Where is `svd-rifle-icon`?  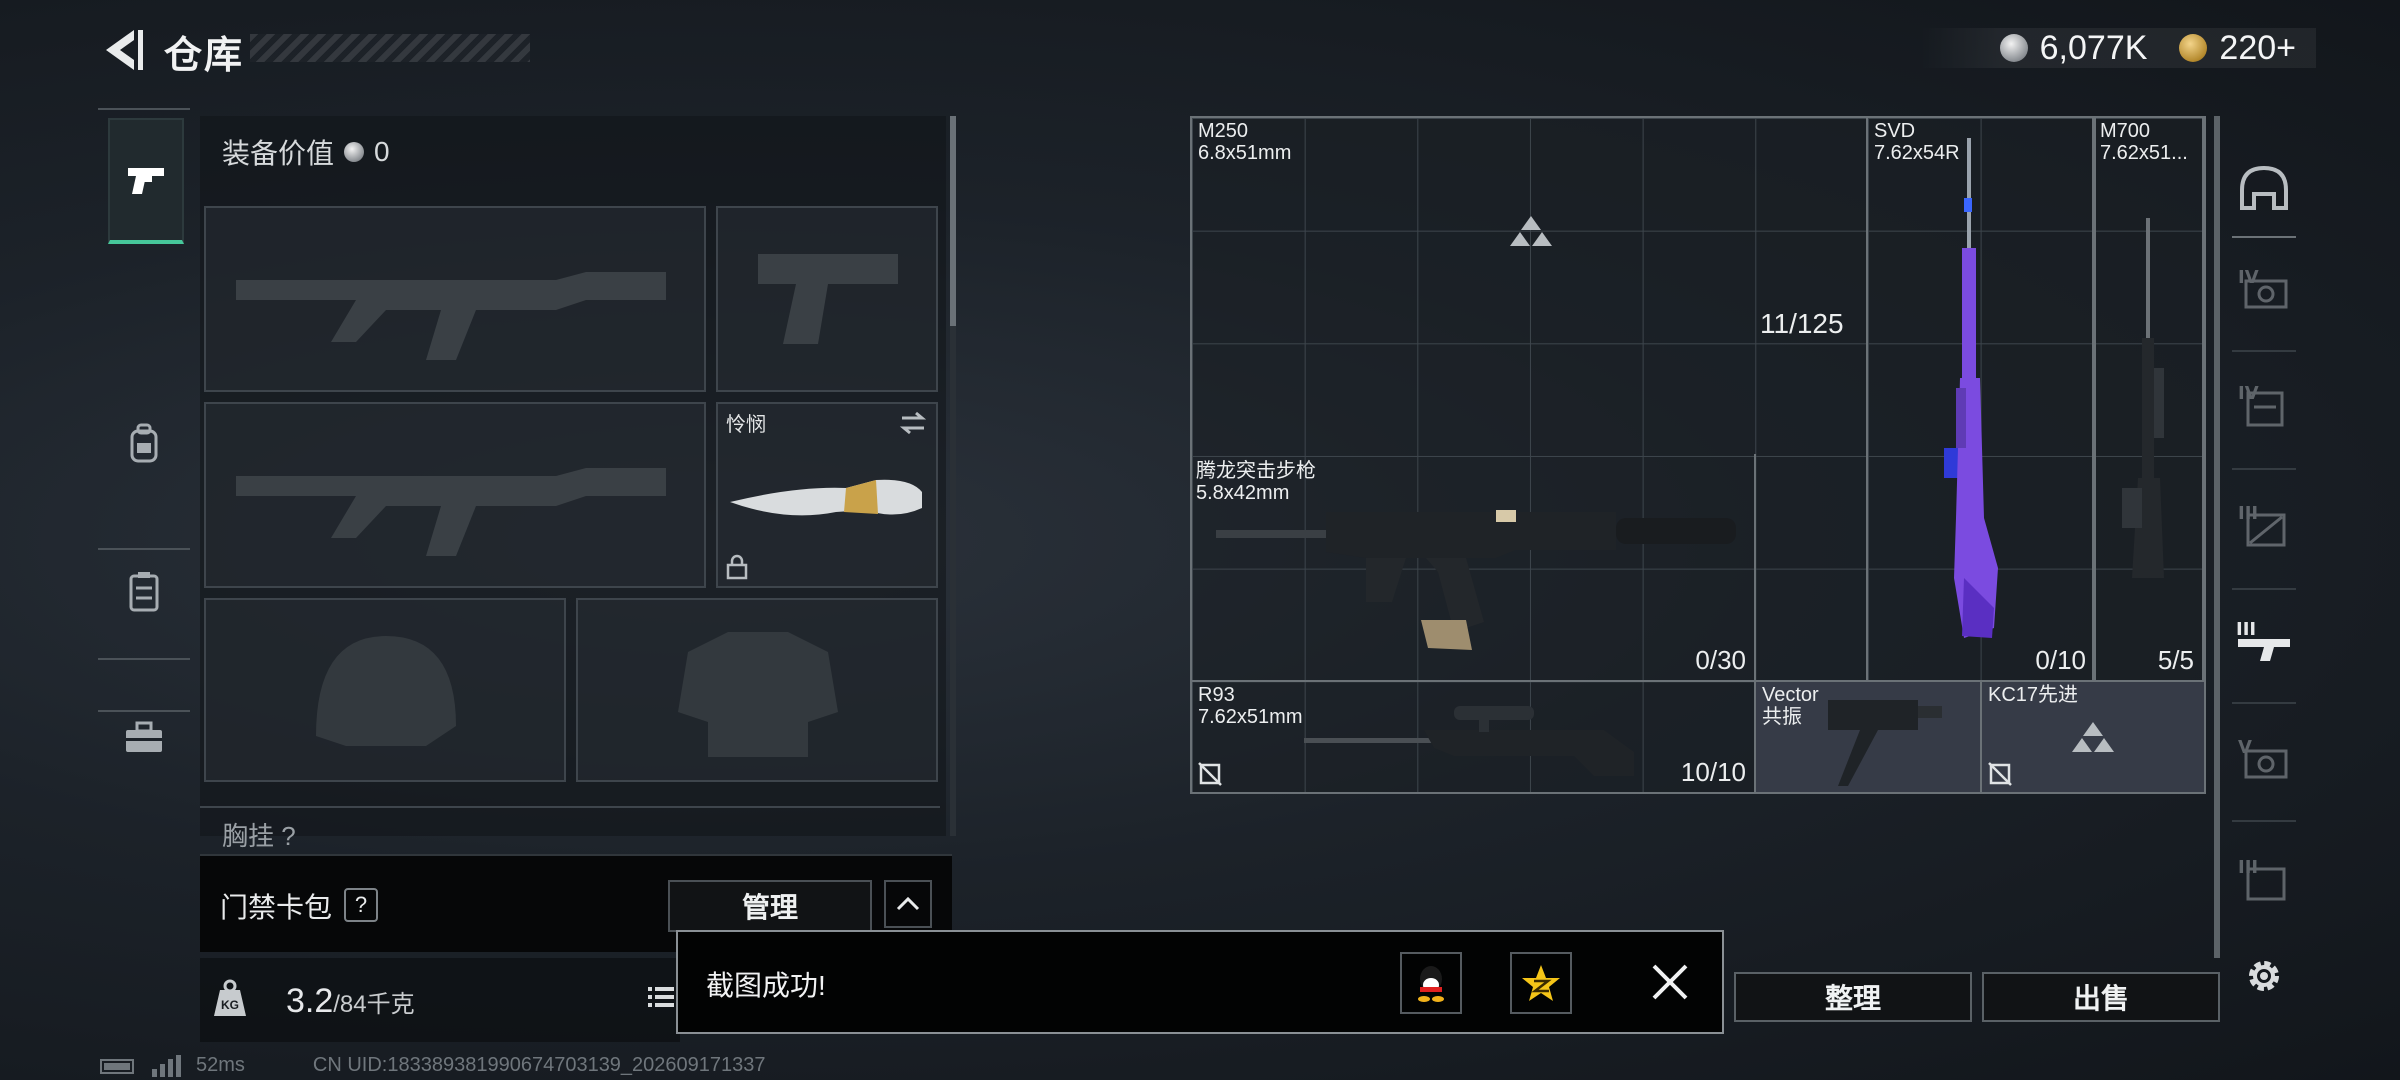 svd-rifle-icon is located at coordinates (1971, 388).